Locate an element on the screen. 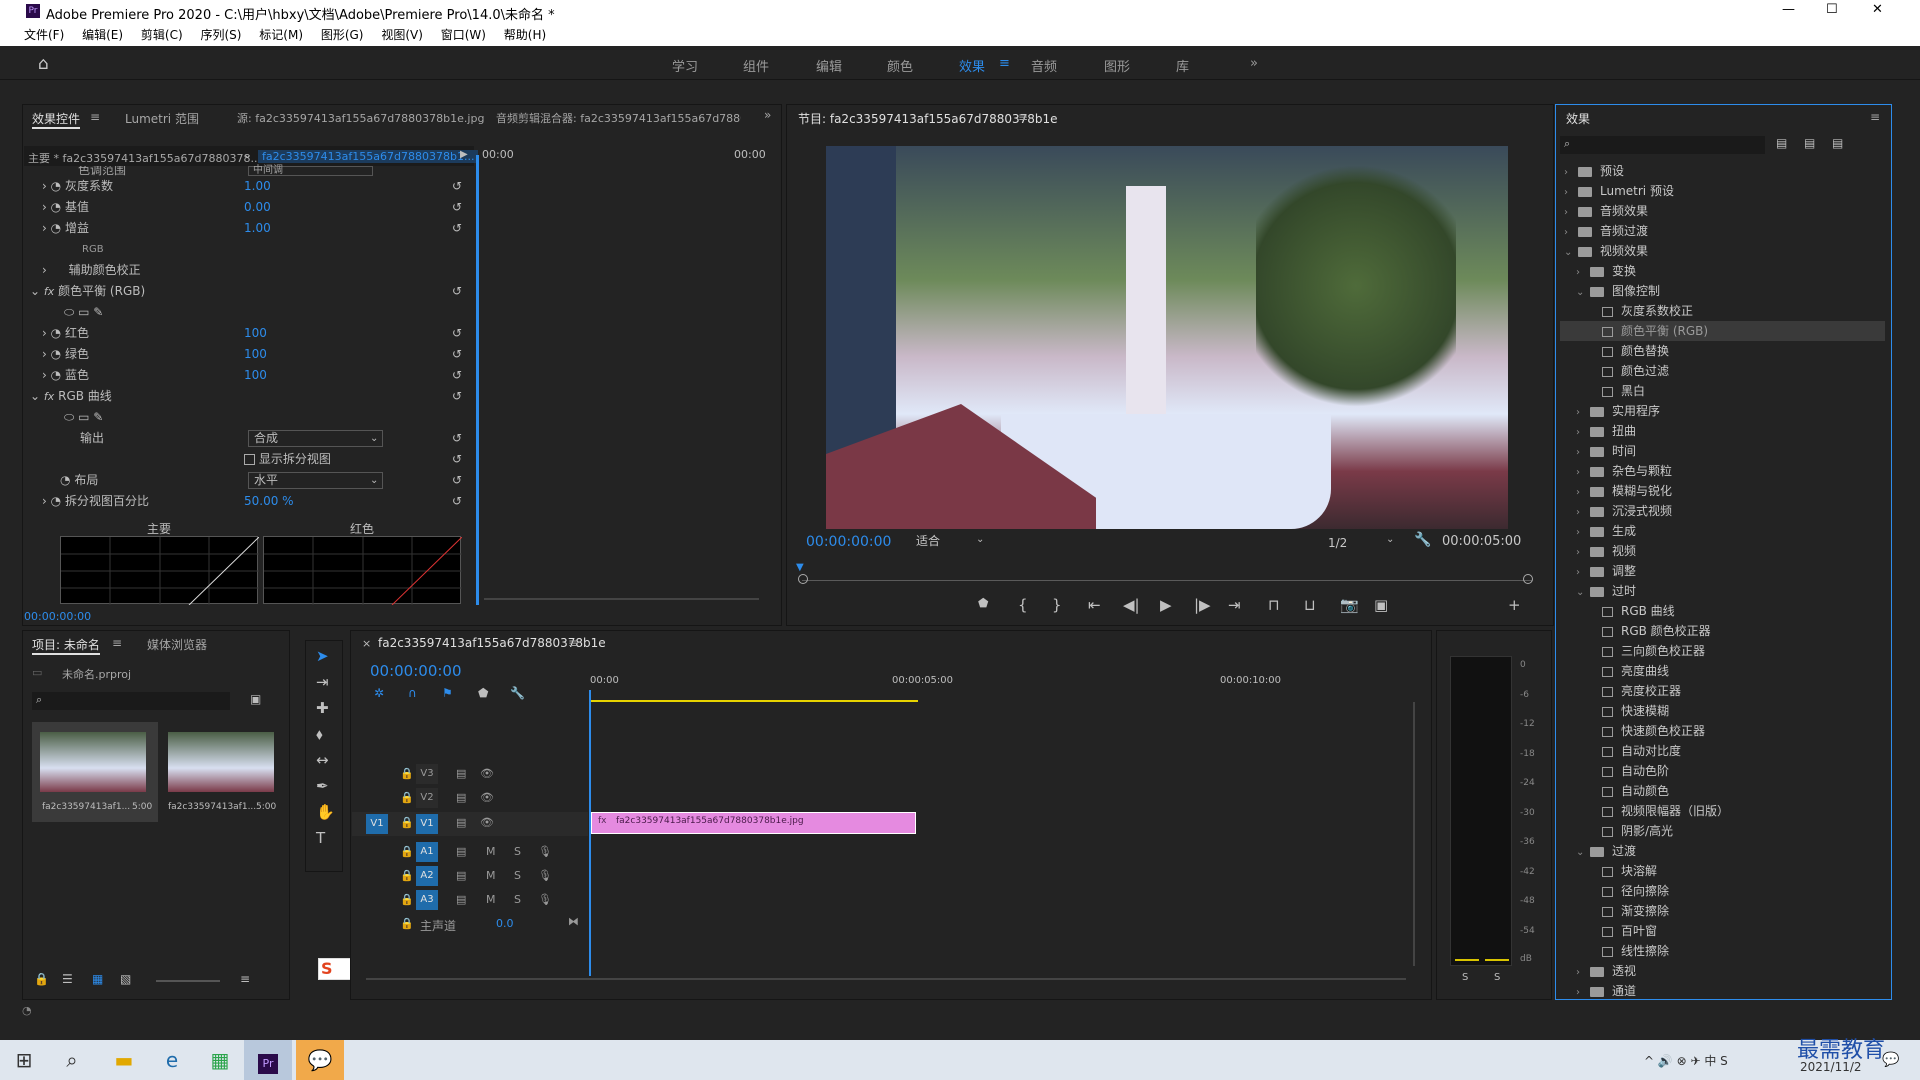 The image size is (1920, 1080). notification-icon: 💬 is located at coordinates (1890, 1060).